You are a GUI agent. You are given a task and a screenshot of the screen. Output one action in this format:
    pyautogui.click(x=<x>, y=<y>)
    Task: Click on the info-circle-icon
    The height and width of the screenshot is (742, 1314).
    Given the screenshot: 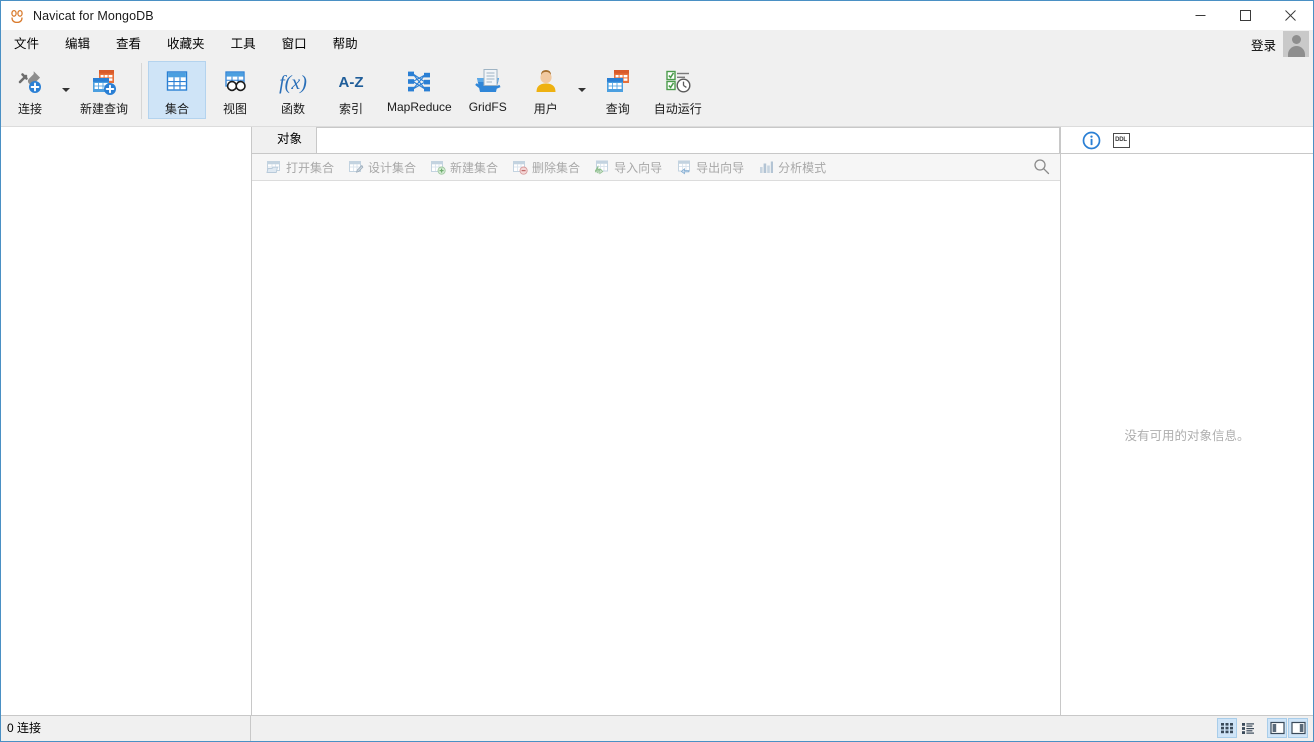 What is the action you would take?
    pyautogui.click(x=1091, y=140)
    